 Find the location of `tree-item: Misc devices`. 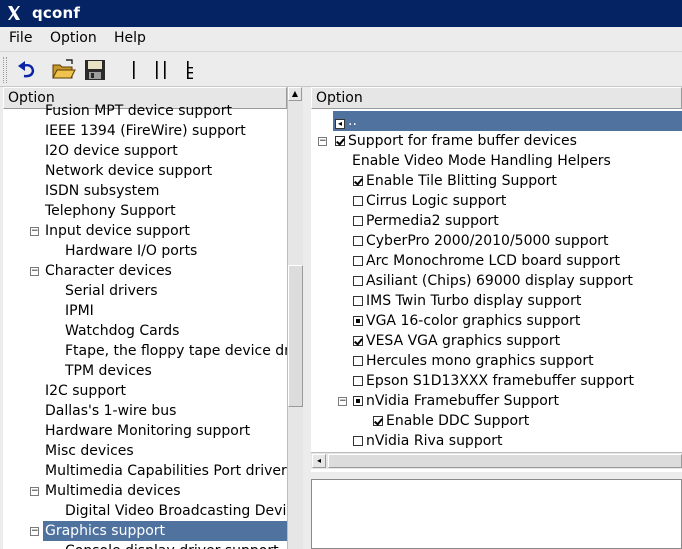

tree-item: Misc devices is located at coordinates (89, 451).